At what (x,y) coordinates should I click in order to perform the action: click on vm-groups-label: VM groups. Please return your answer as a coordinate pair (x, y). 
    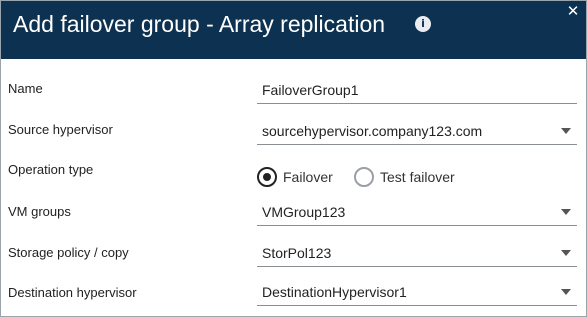
    Looking at the image, I should click on (39, 211).